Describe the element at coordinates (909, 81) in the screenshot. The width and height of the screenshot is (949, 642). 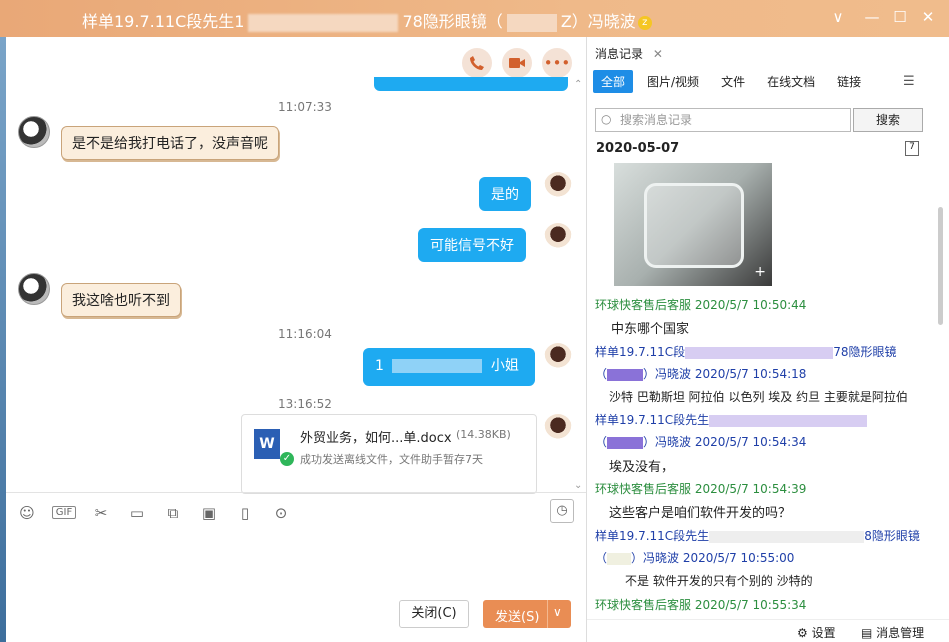
I see `filter-icon: ☰` at that location.